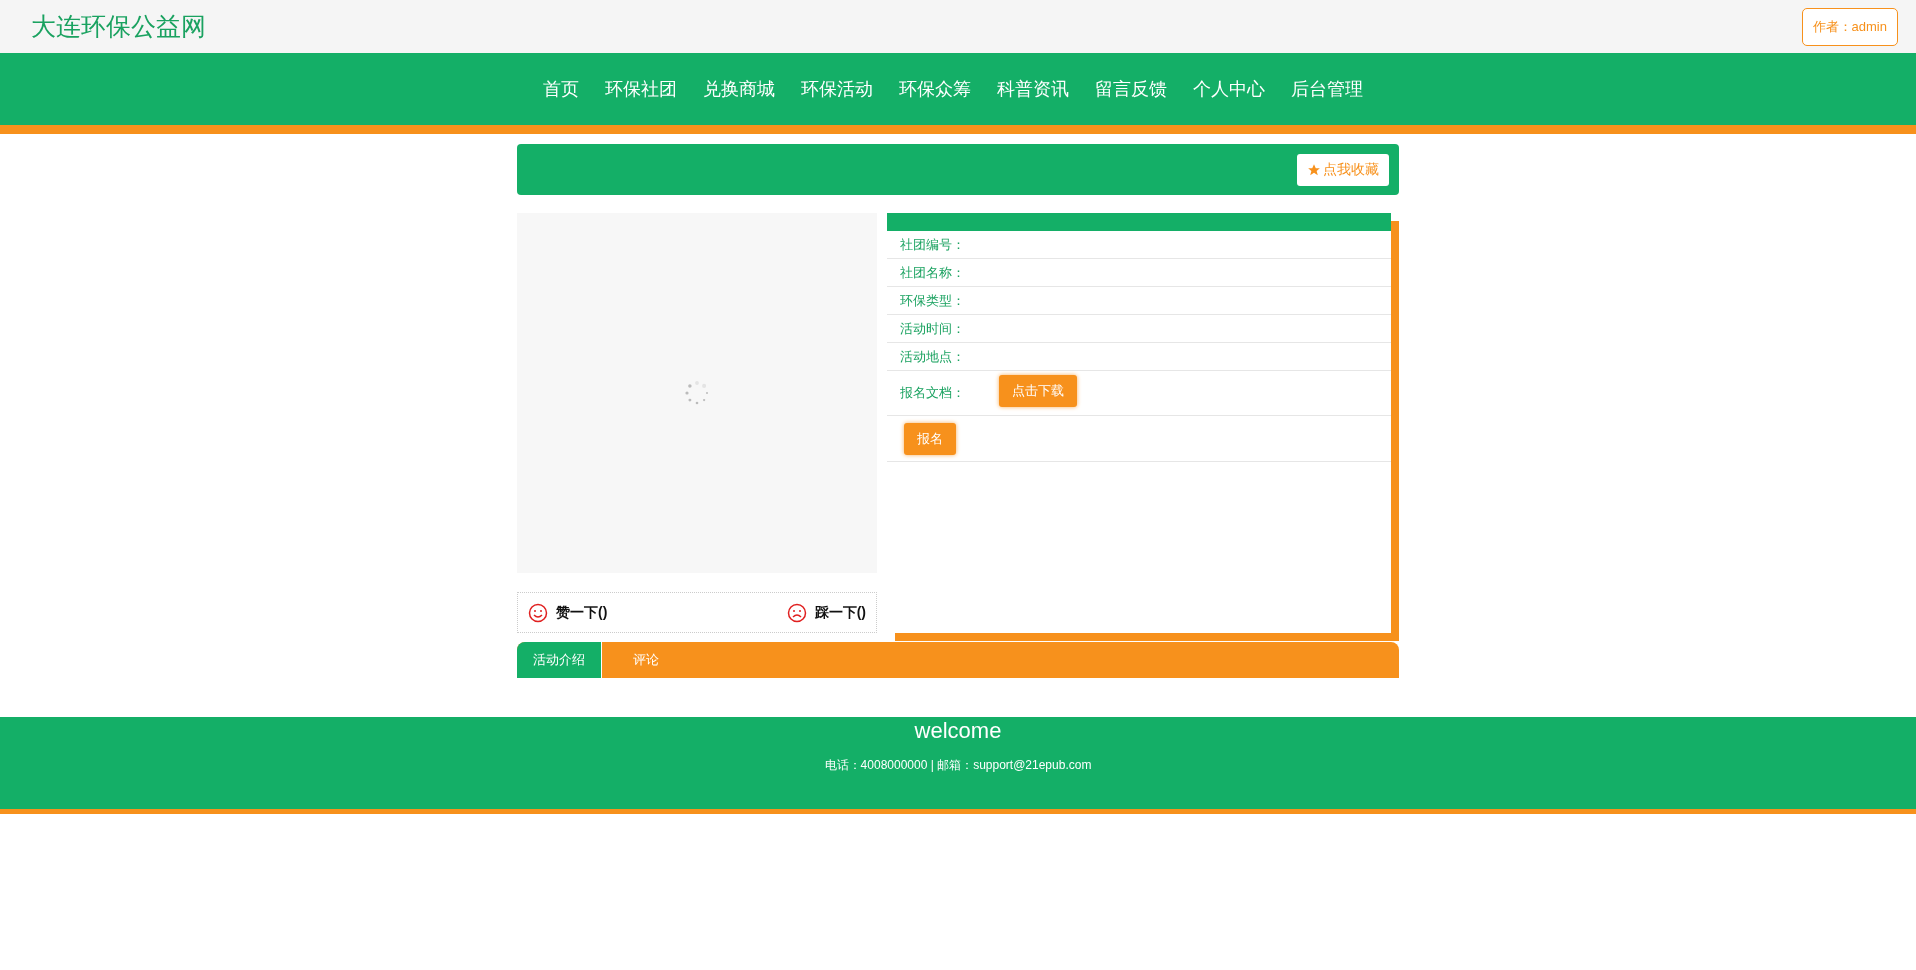 The width and height of the screenshot is (1916, 970). What do you see at coordinates (932, 328) in the screenshot?
I see `field-label: 活动时间：` at bounding box center [932, 328].